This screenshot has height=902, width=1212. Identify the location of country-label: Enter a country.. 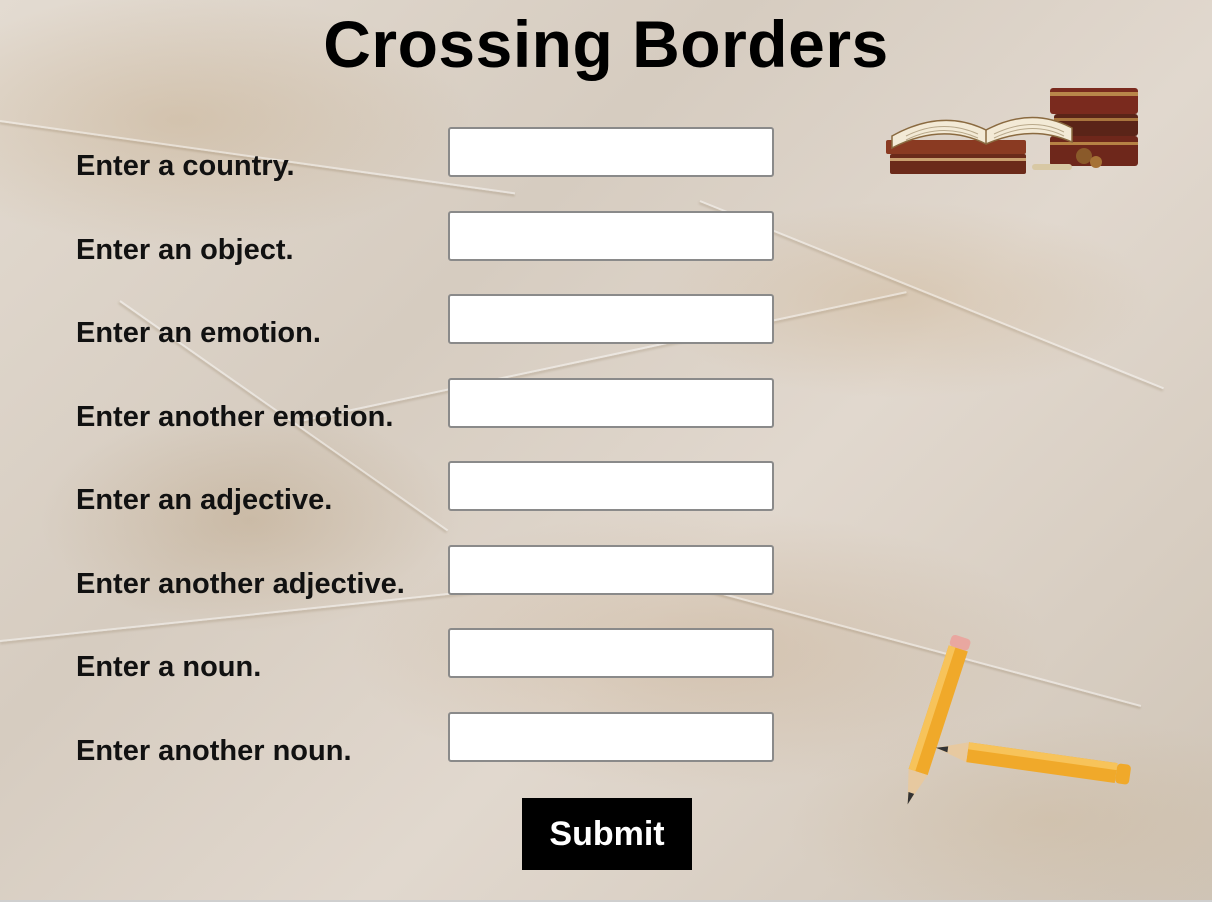
(185, 166).